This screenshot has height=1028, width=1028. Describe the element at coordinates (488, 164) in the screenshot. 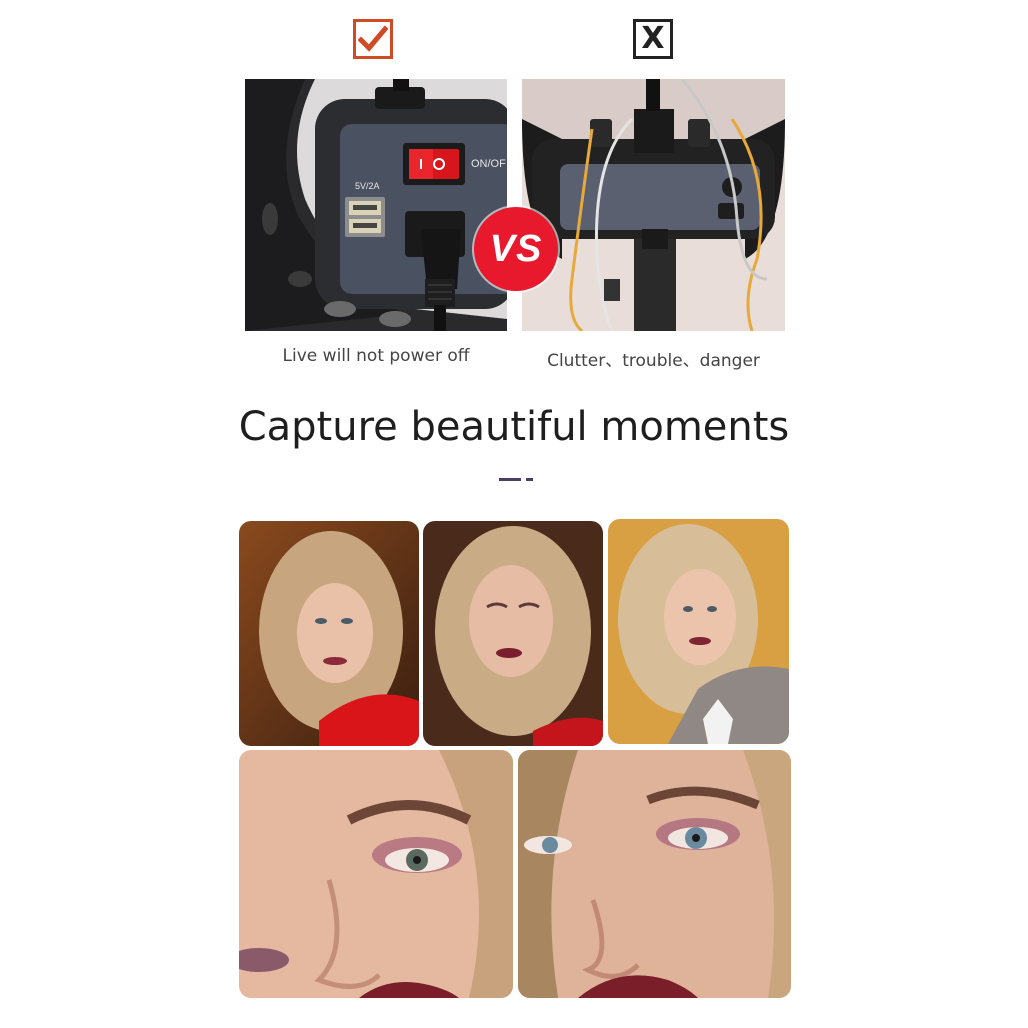

I see `switch-label: ON/OF` at that location.